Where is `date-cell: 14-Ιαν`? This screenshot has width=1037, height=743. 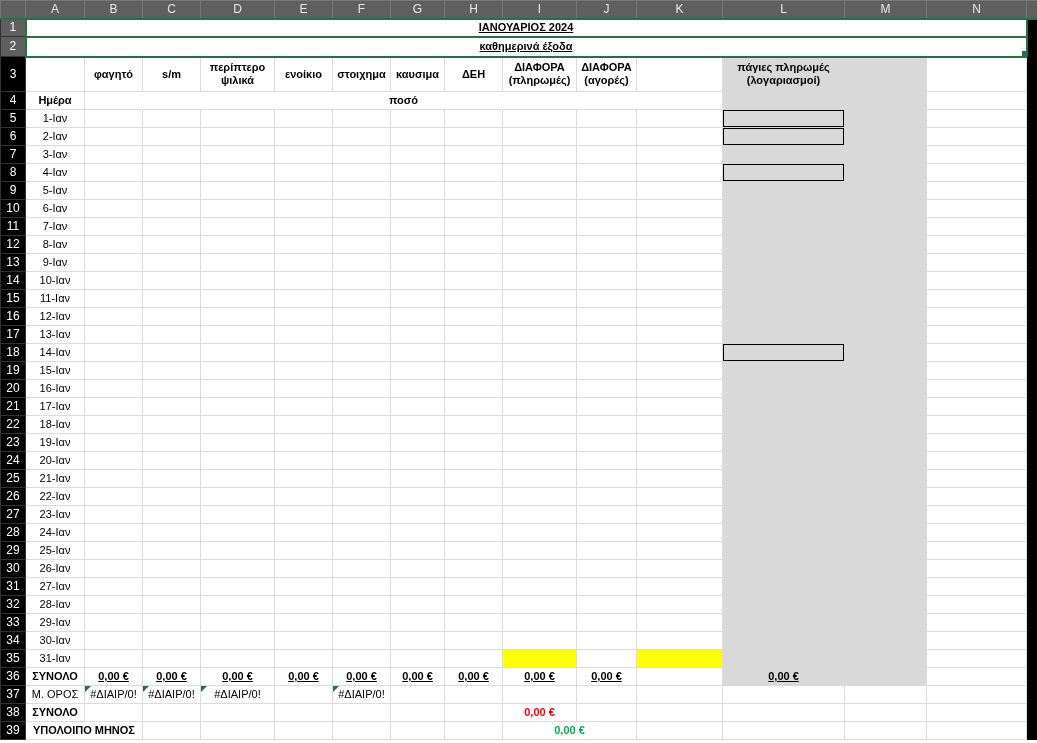
date-cell: 14-Ιαν is located at coordinates (55, 352).